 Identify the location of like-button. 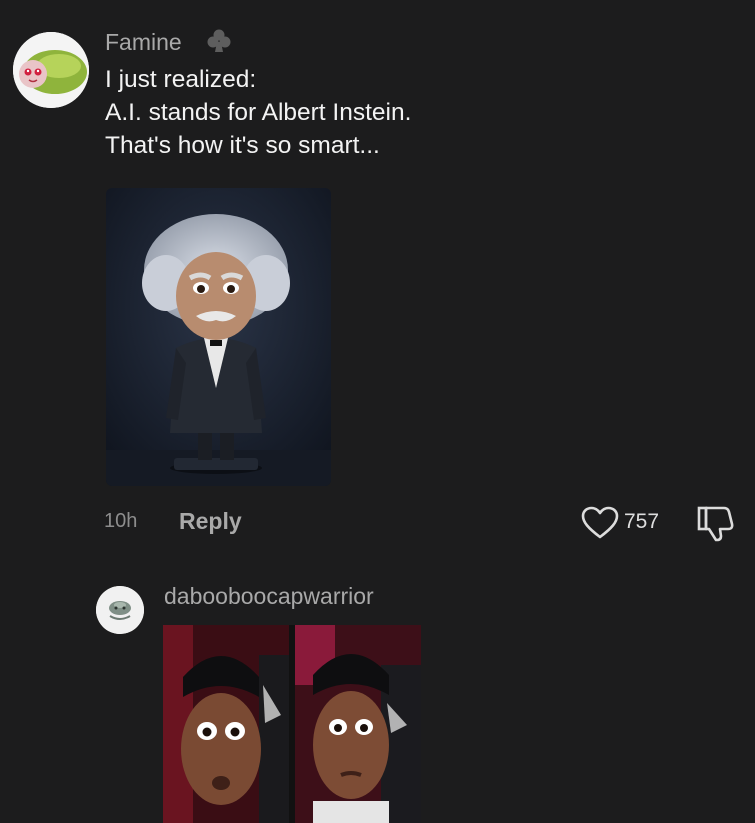
(600, 523).